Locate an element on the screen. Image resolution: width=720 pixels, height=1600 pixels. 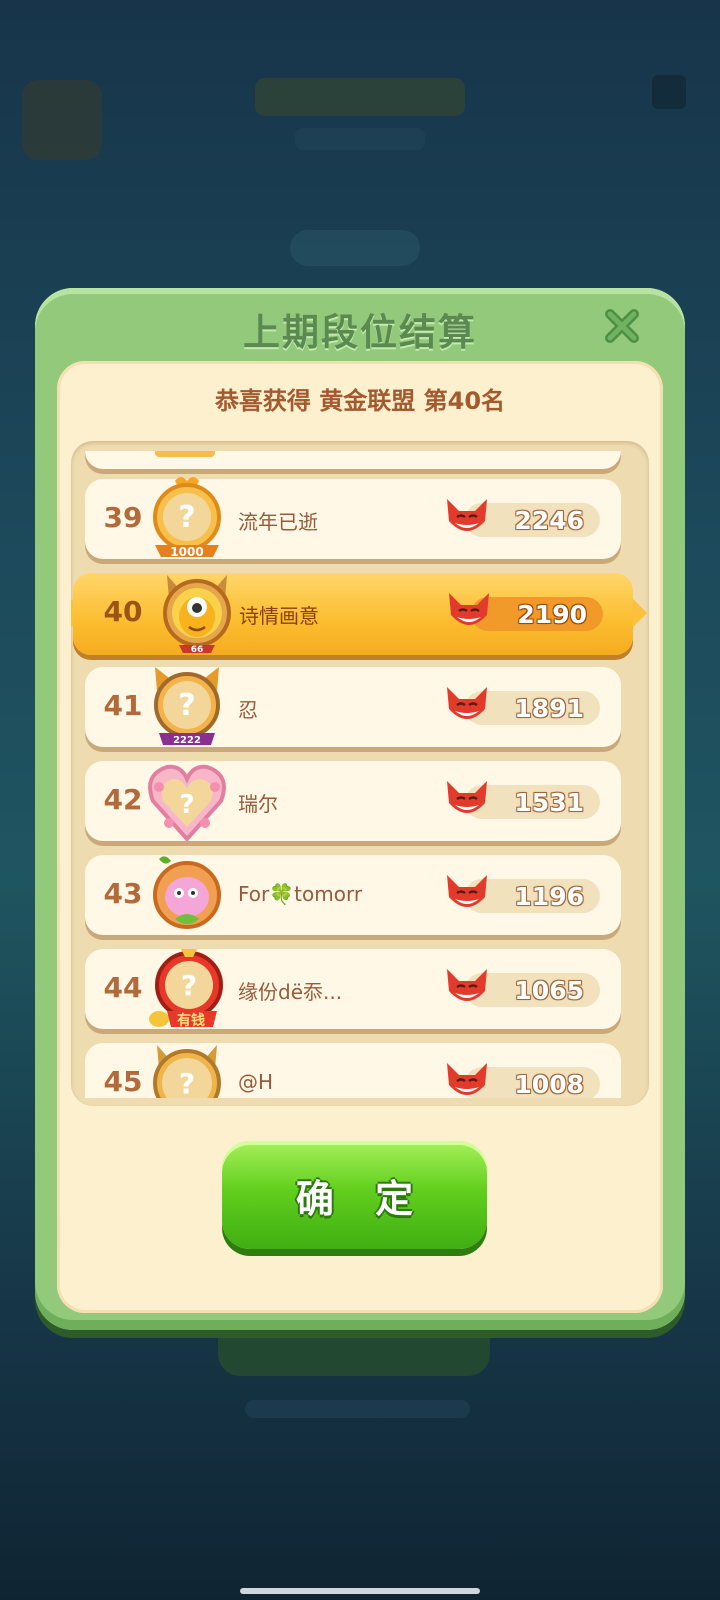
score-value: 1065 is located at coordinates (549, 990).